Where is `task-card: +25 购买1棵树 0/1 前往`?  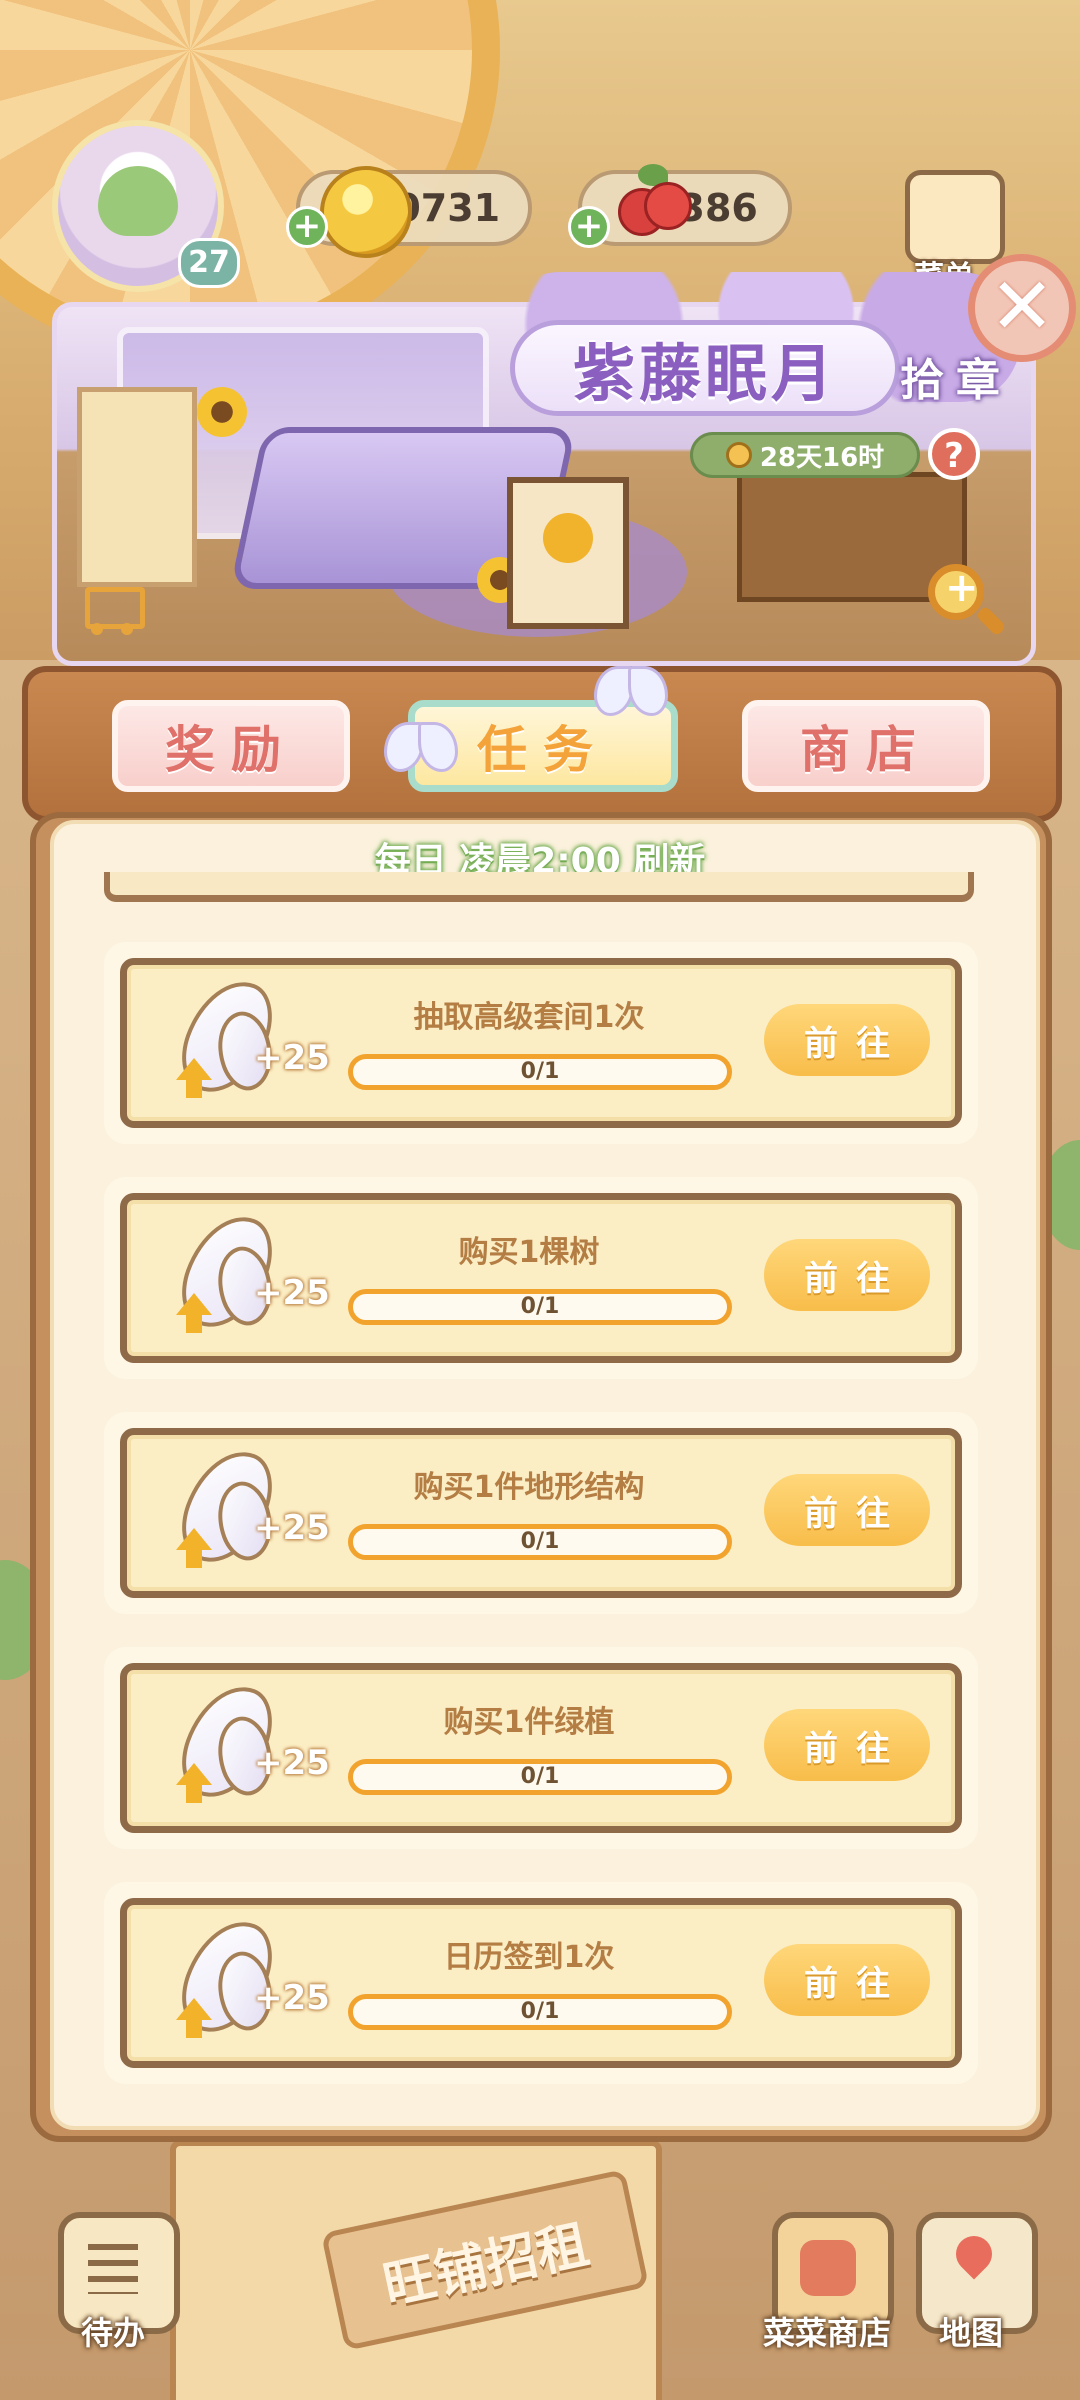
task-card: +25 购买1棵树 0/1 前往 is located at coordinates (541, 1278).